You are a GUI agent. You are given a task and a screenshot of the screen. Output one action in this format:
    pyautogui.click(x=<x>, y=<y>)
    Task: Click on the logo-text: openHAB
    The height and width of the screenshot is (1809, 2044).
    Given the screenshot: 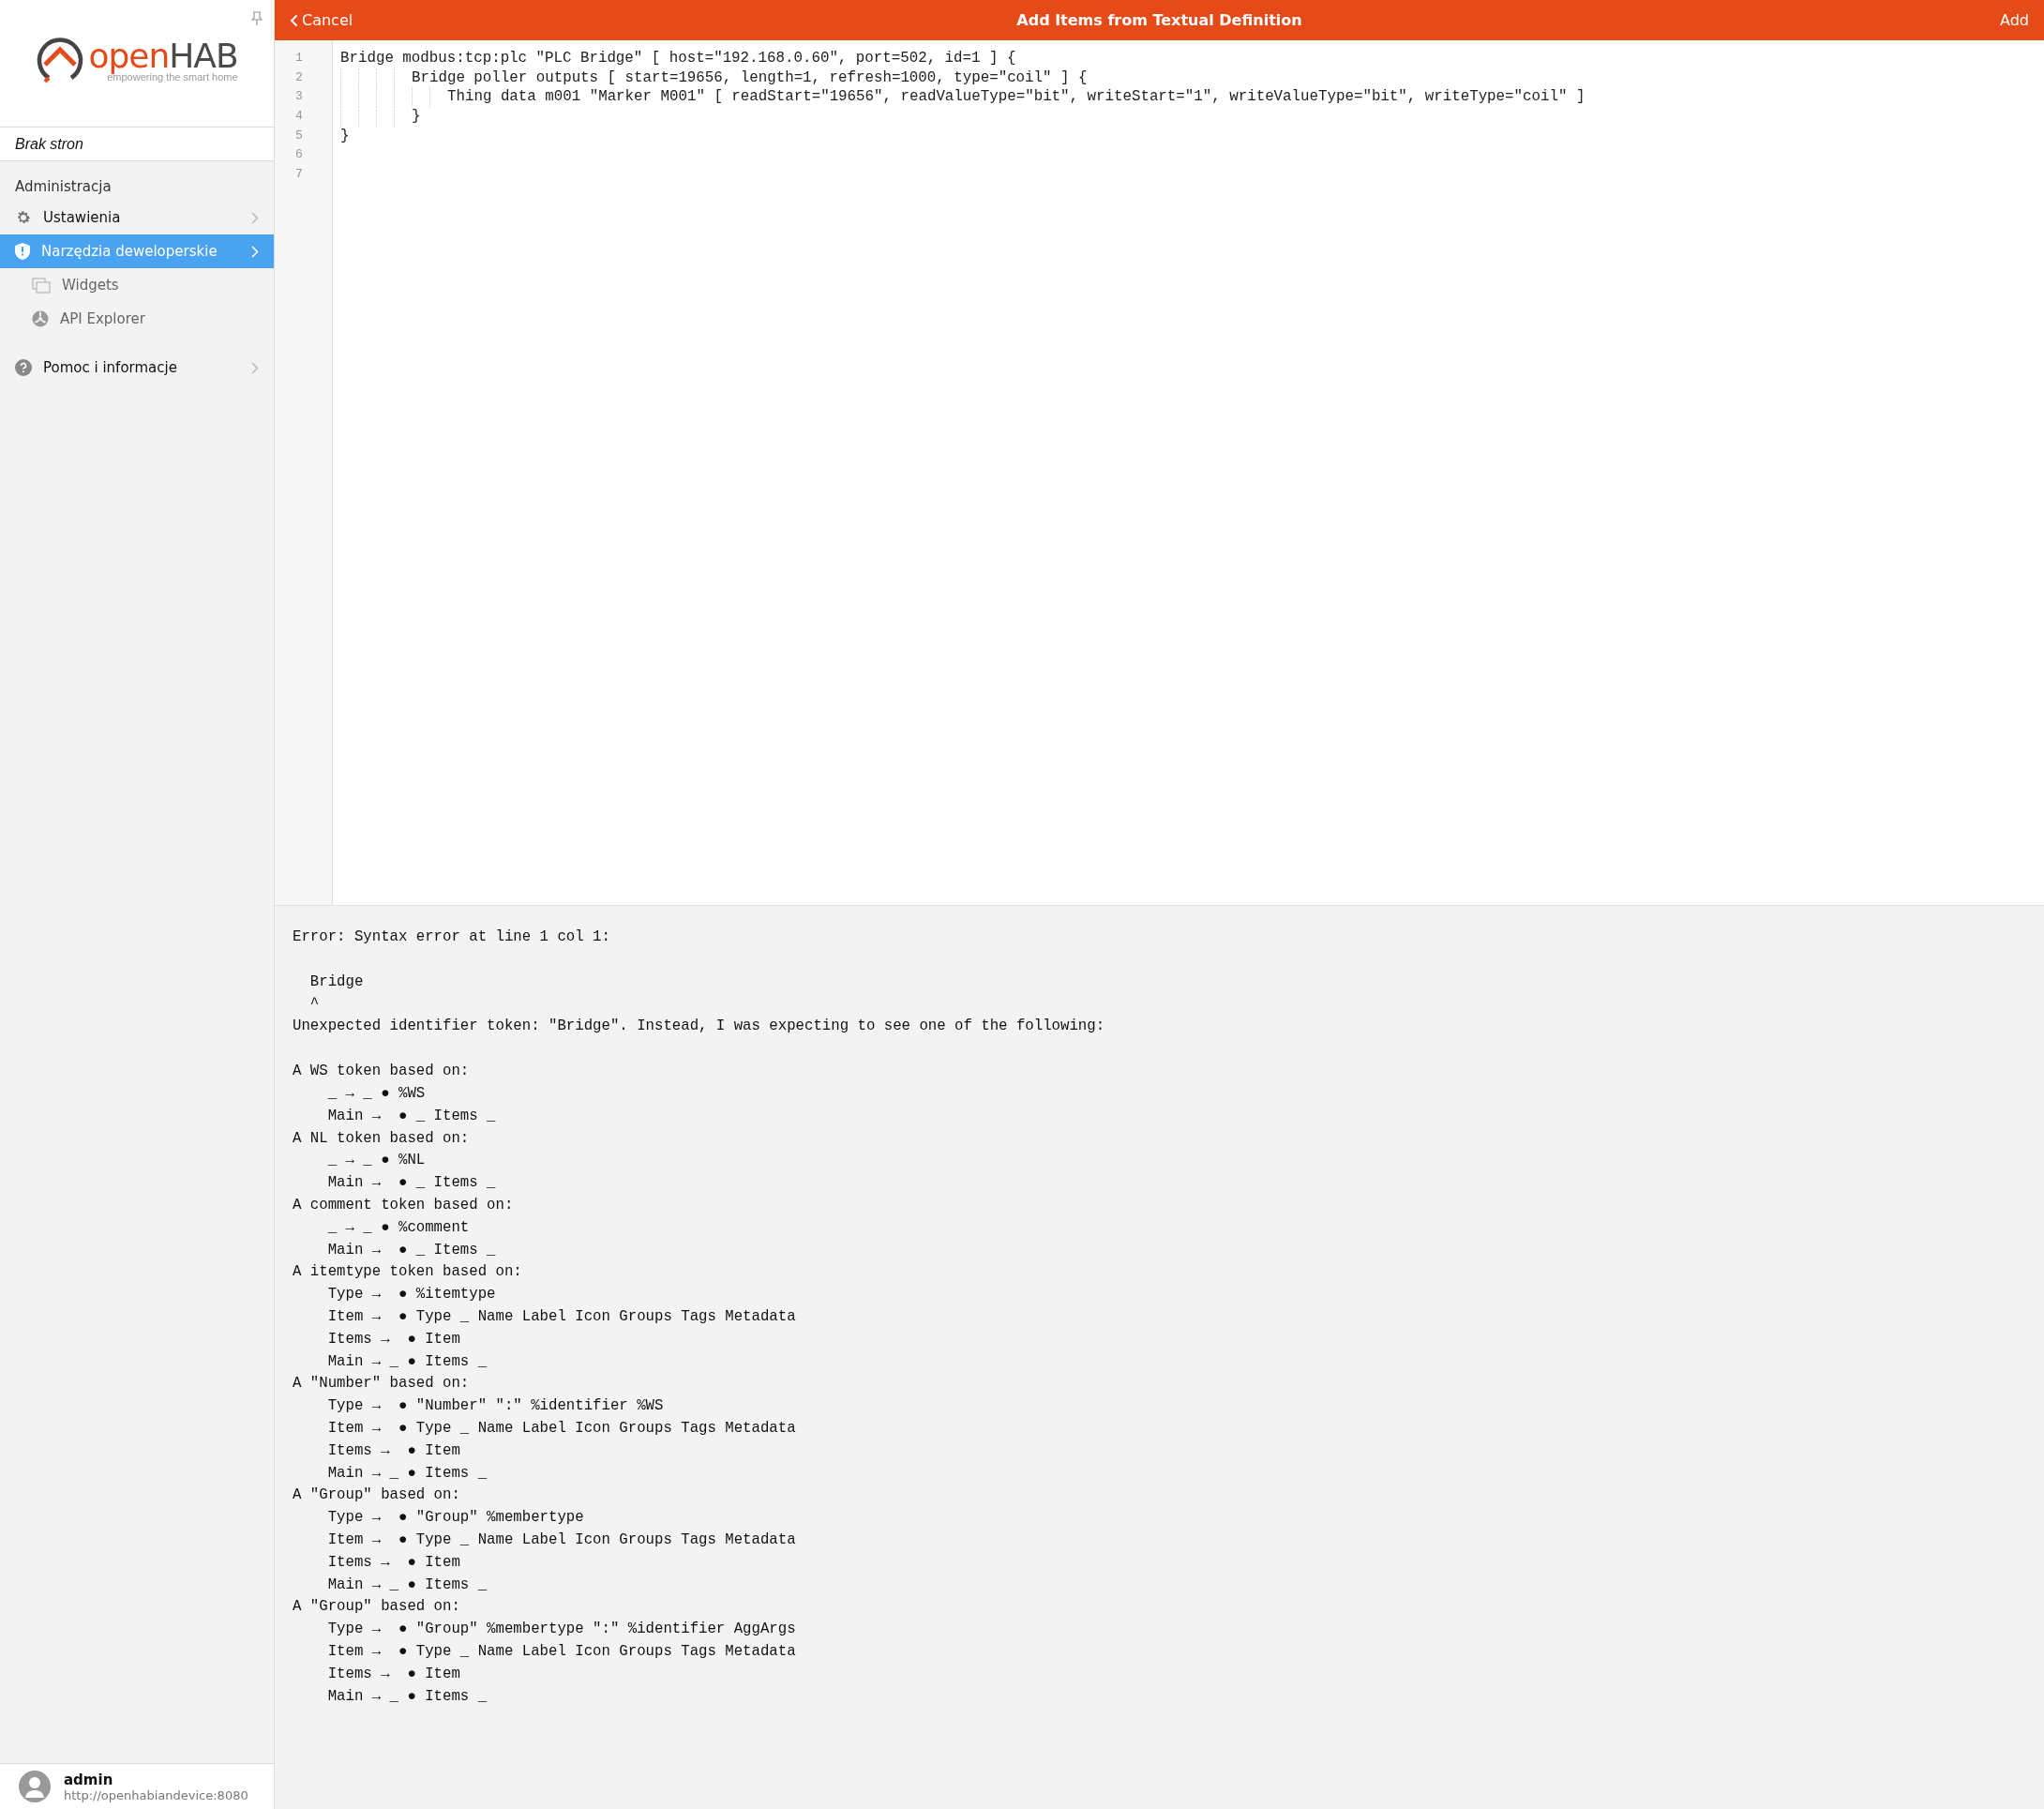 What is the action you would take?
    pyautogui.click(x=163, y=56)
    